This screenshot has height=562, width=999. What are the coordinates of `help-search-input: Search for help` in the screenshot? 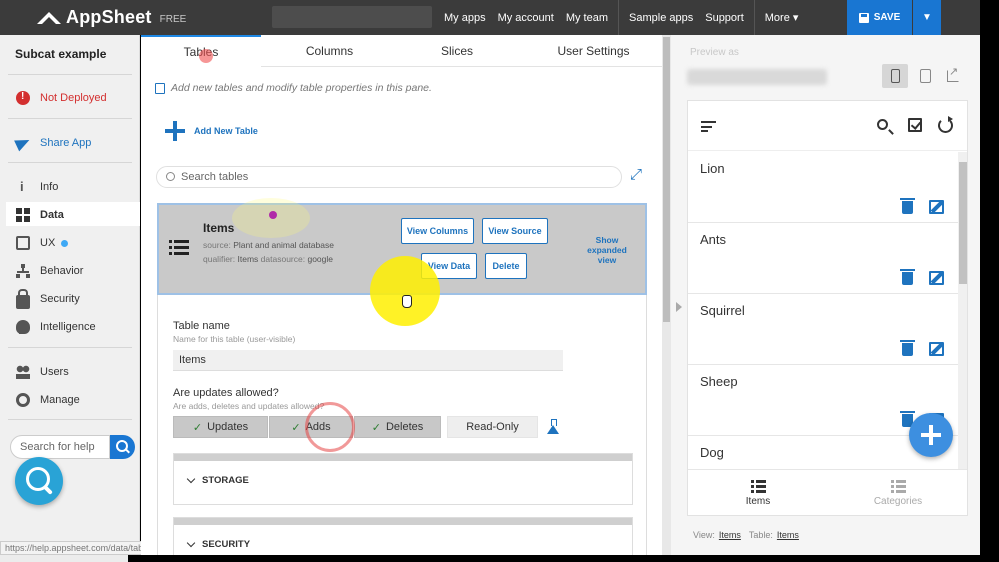 It's located at (60, 447).